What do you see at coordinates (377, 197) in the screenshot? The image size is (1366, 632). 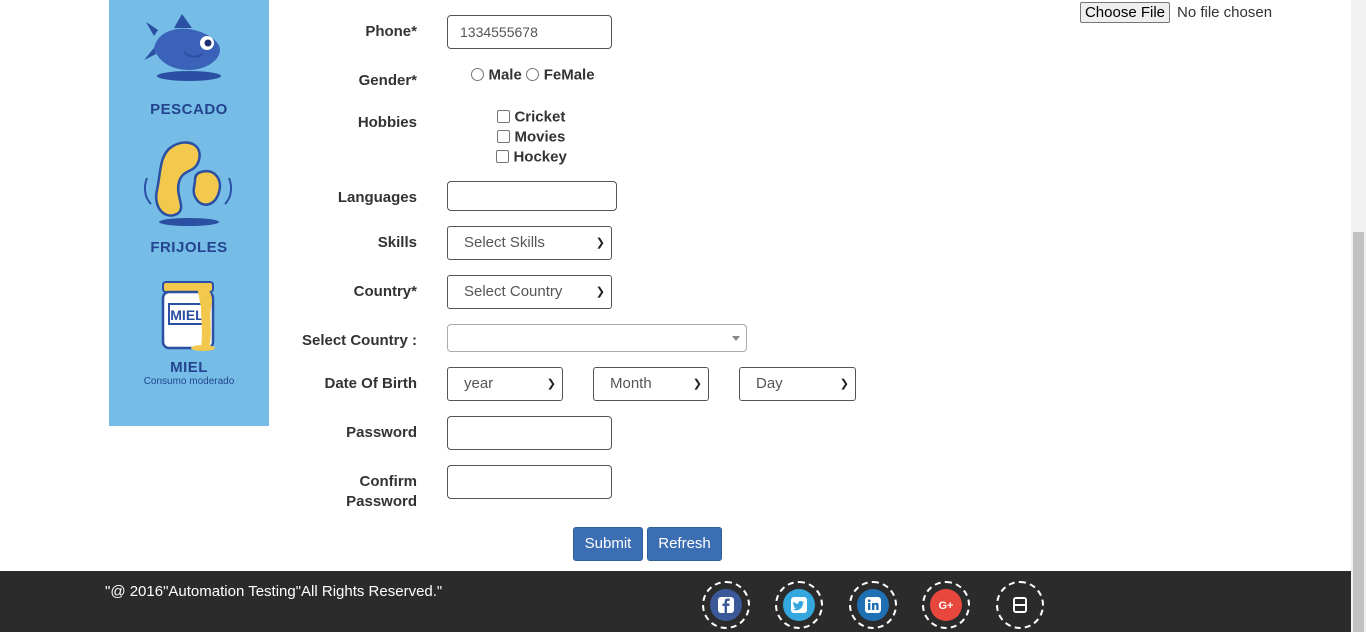 I see `languages-label: Languages` at bounding box center [377, 197].